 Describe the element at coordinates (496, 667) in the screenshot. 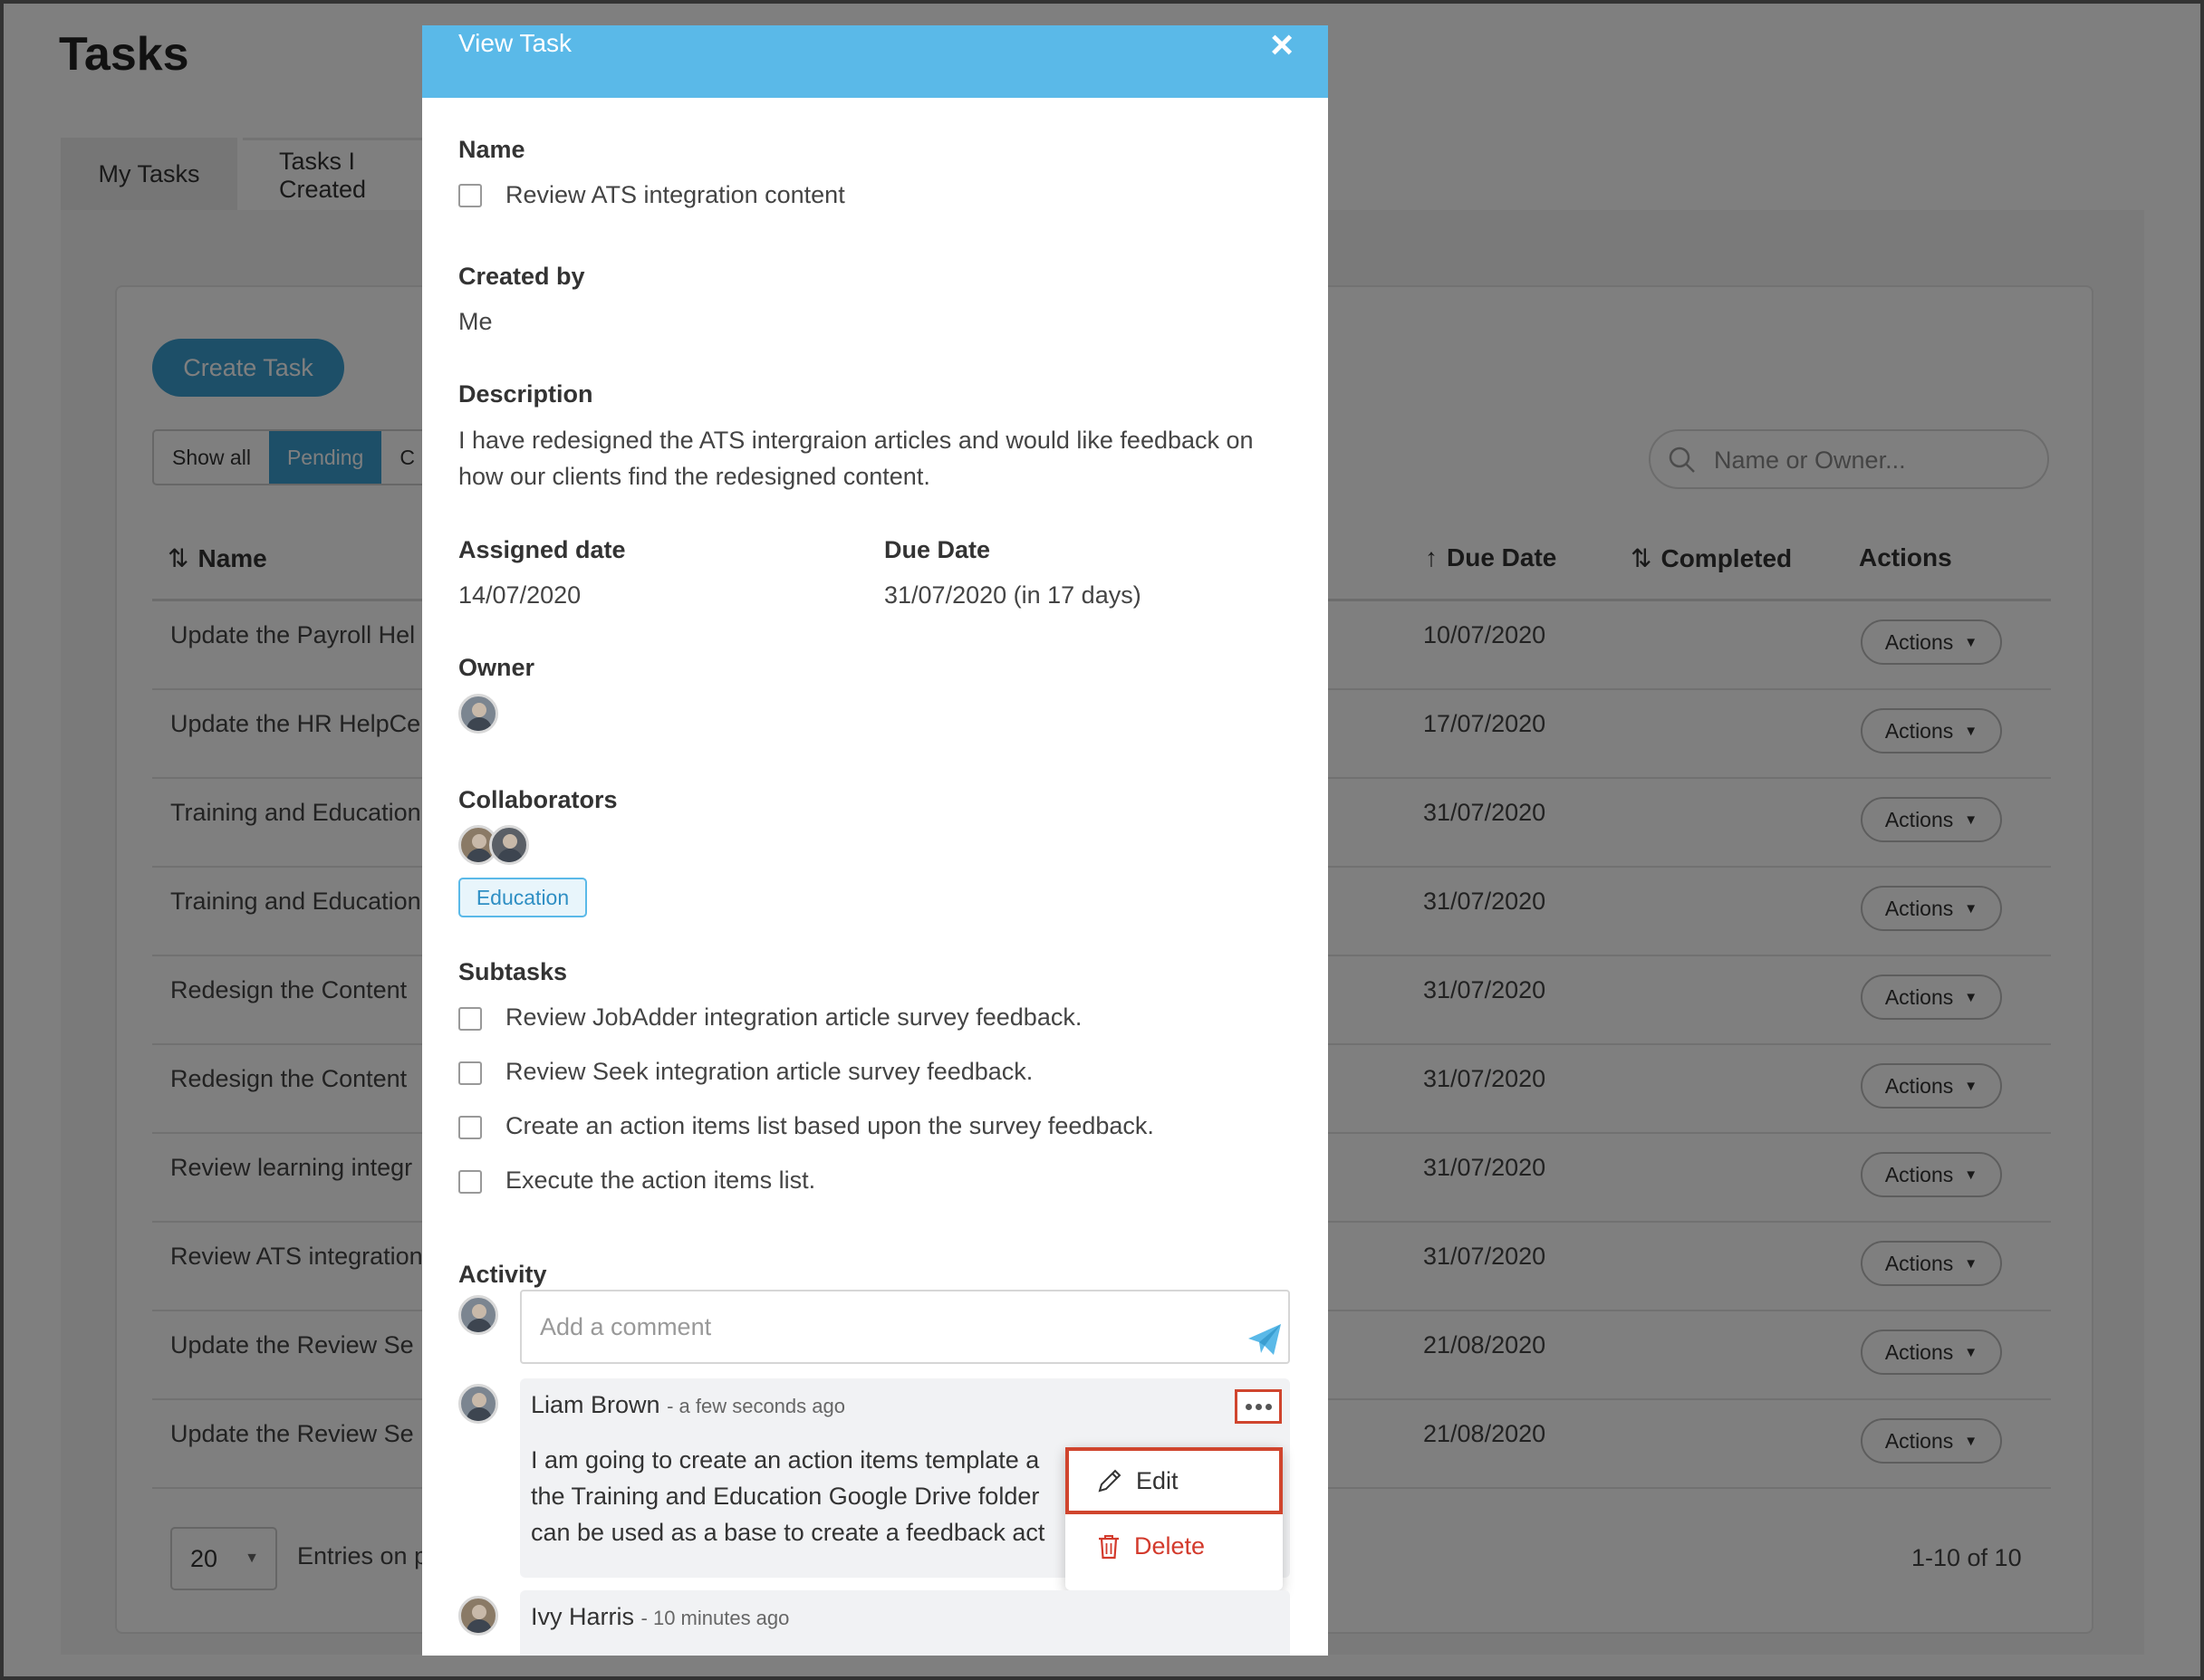

I see `owner-label: Owner` at that location.